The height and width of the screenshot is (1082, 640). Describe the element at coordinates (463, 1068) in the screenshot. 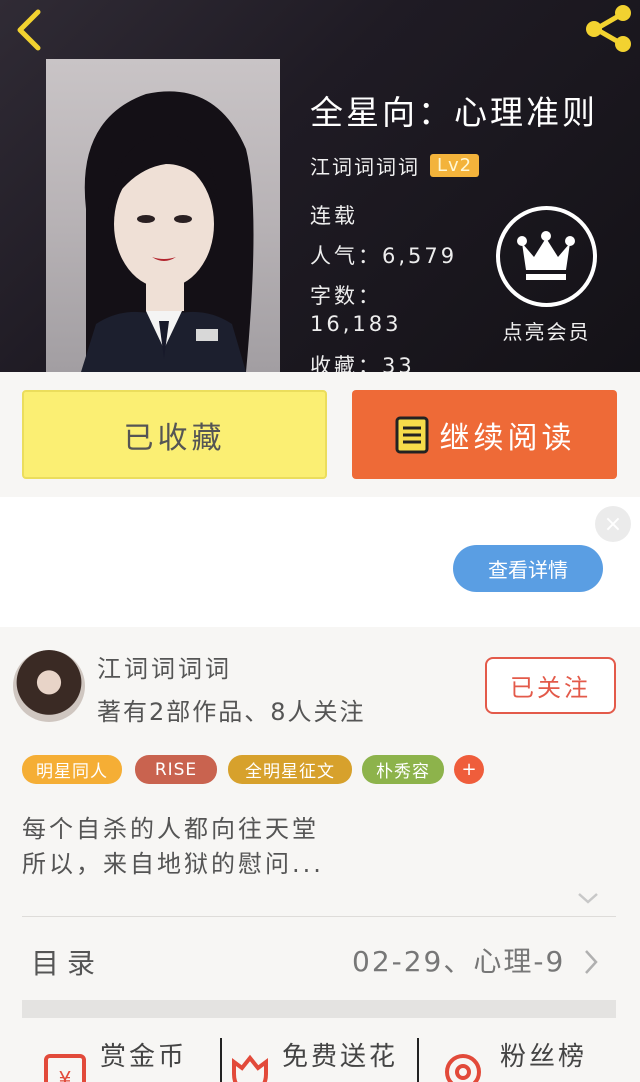

I see `ranking-medal-icon` at that location.